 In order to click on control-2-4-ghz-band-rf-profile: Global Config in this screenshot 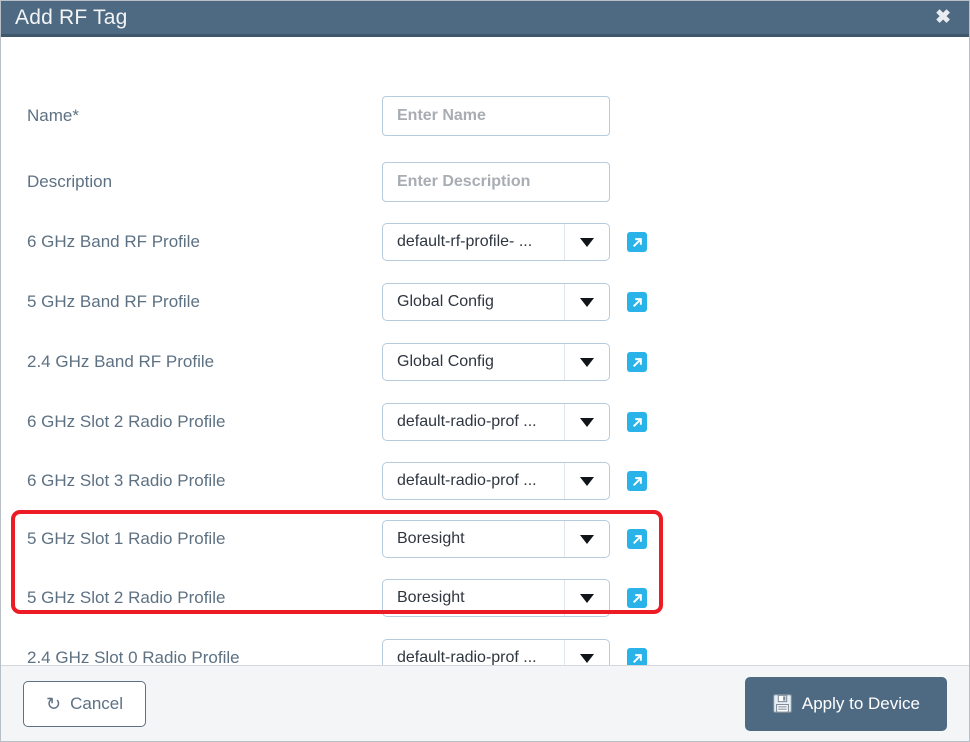, I will do `click(514, 362)`.